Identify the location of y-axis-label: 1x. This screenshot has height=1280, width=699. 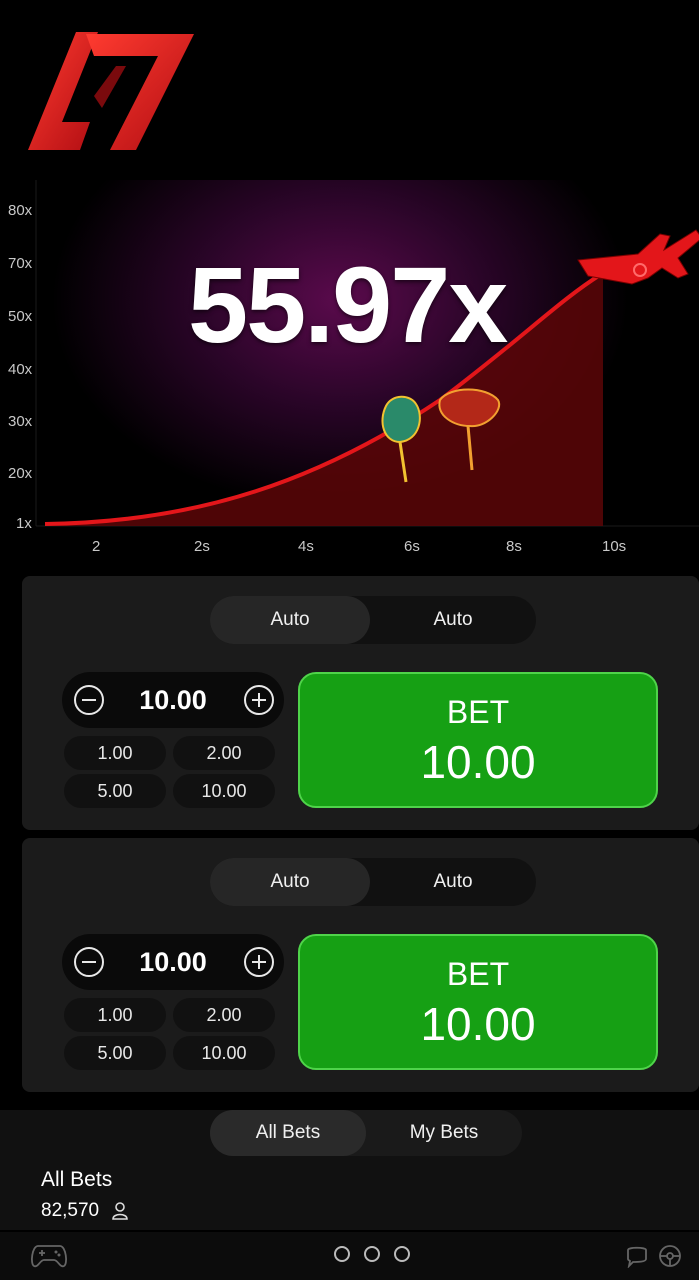
(24, 523).